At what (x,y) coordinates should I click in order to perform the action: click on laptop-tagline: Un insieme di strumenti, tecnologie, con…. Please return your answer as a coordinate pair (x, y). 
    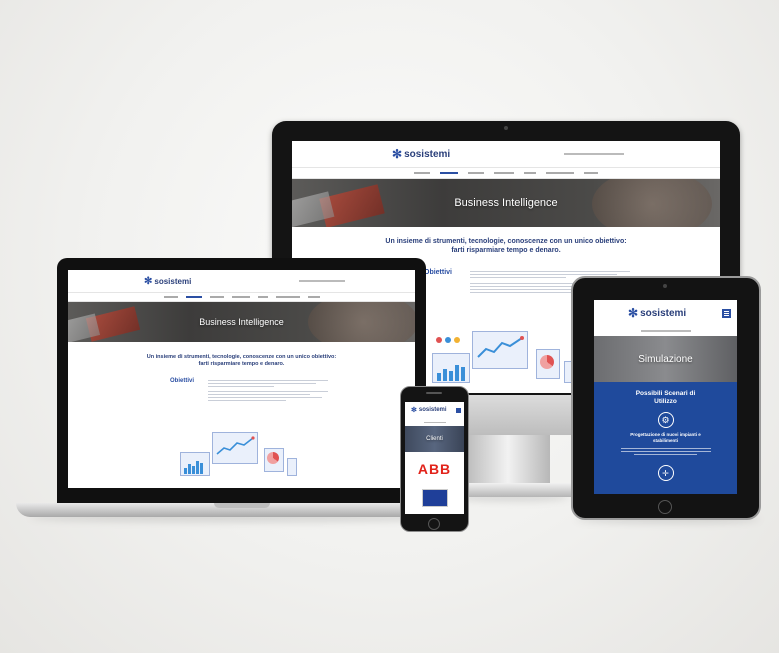
    Looking at the image, I should click on (241, 355).